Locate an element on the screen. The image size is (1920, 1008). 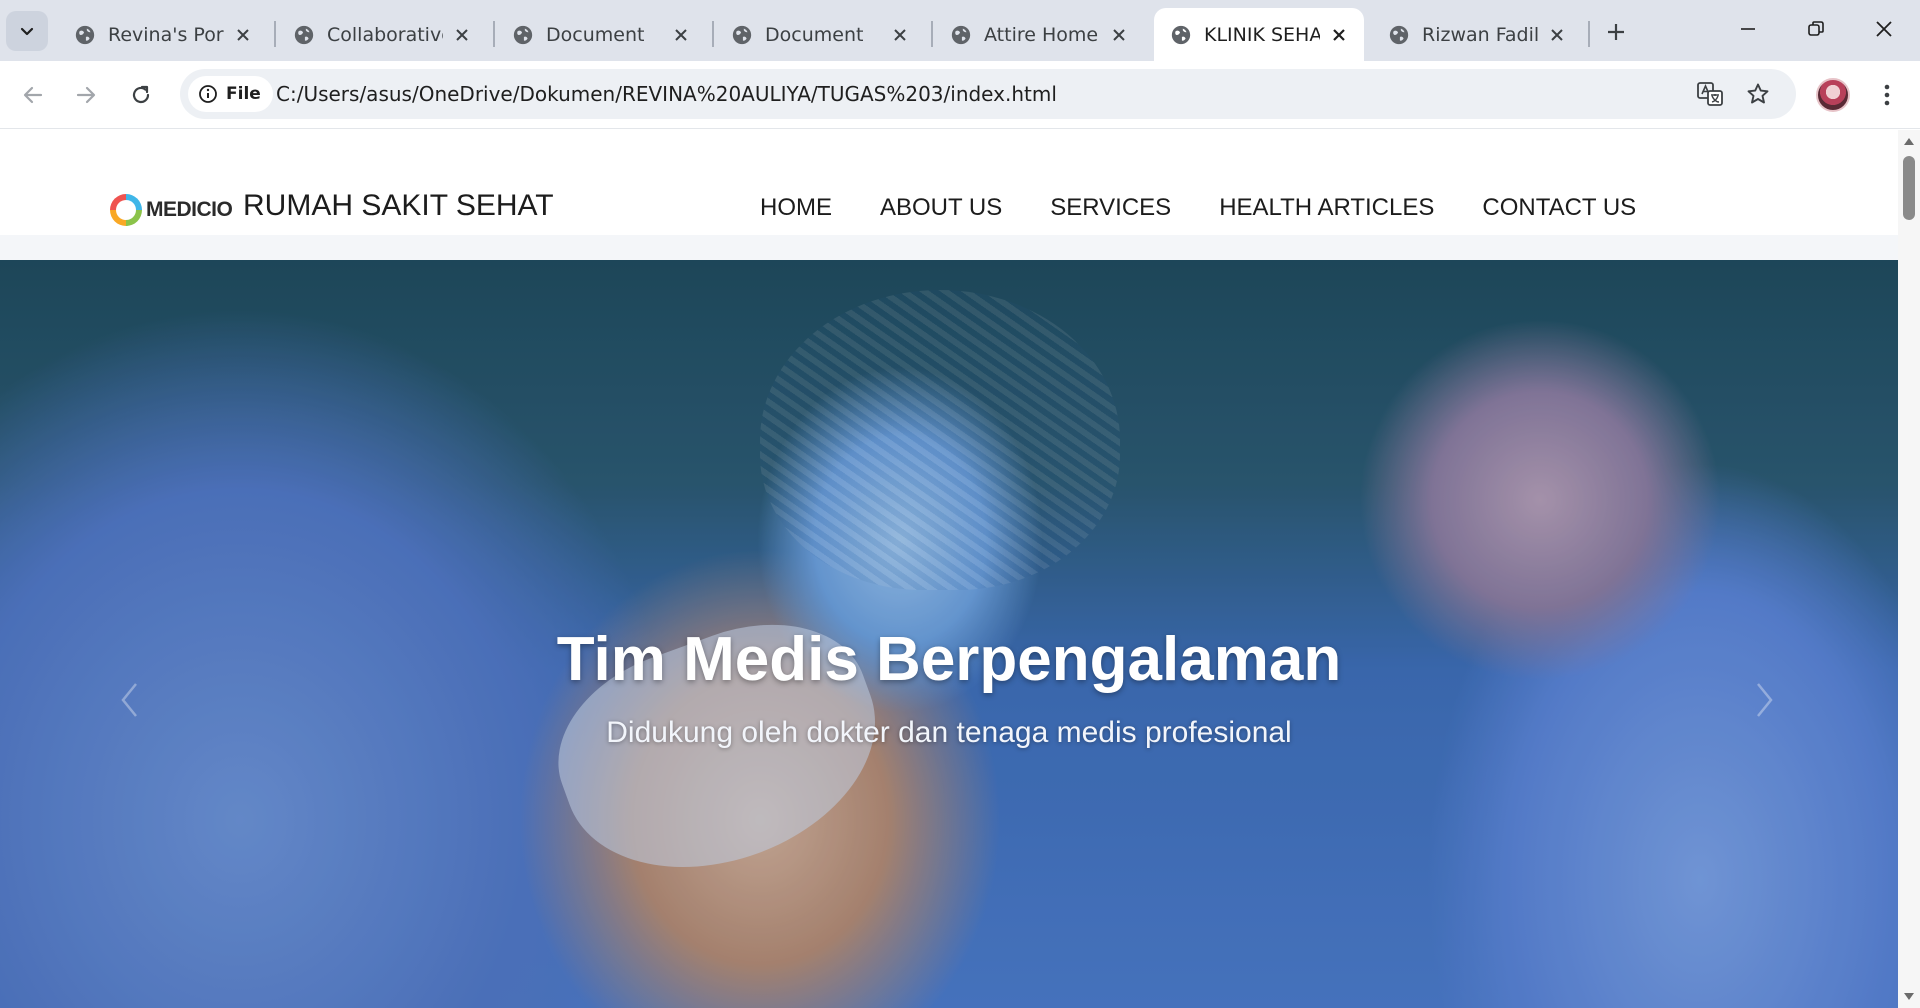
site-info-chip: File is located at coordinates (230, 94).